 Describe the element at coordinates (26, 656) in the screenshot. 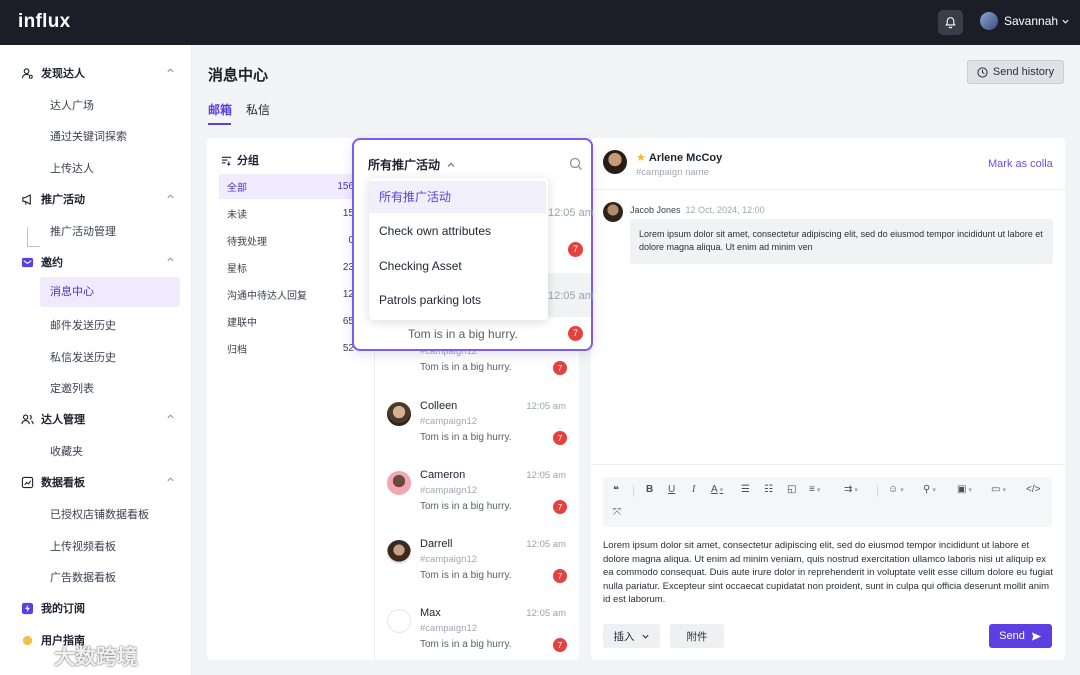

I see `watermark-logo-icon` at that location.